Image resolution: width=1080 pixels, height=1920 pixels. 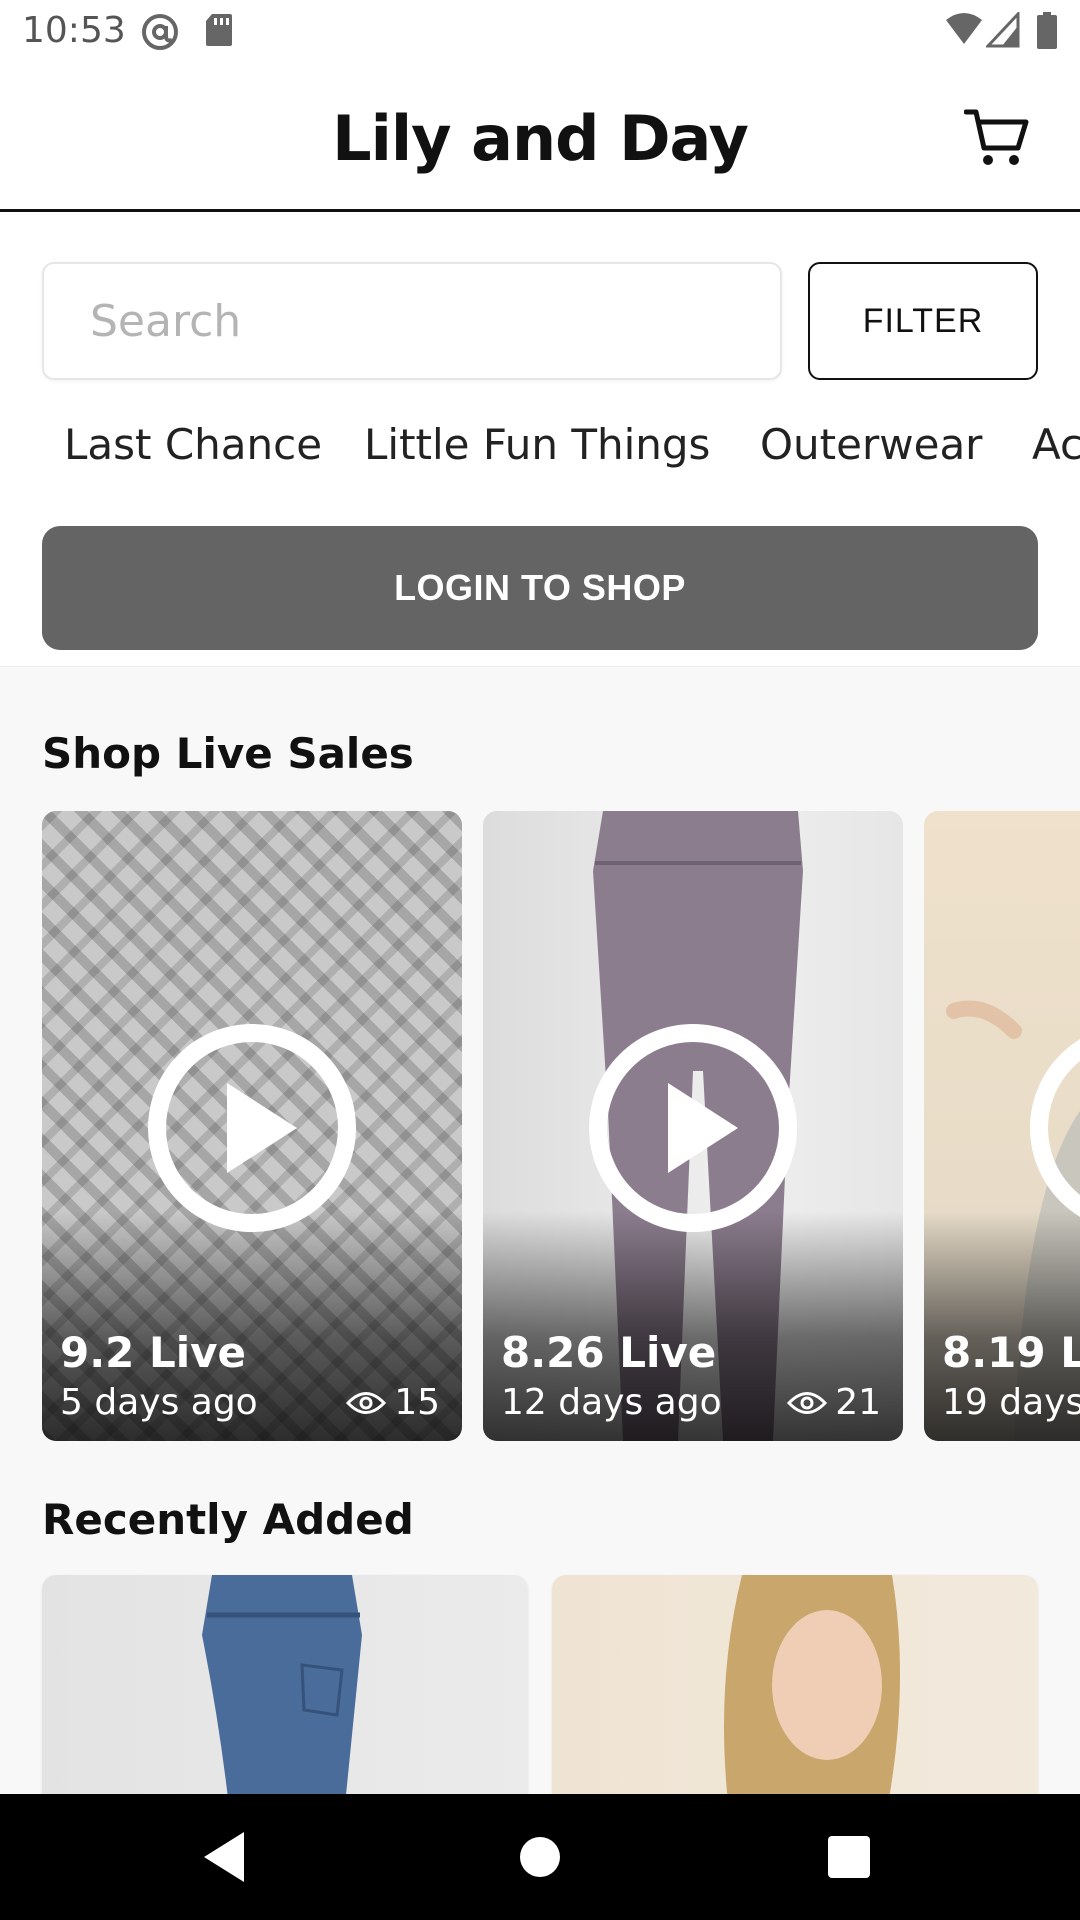 I want to click on wifi-icon, so click(x=964, y=28).